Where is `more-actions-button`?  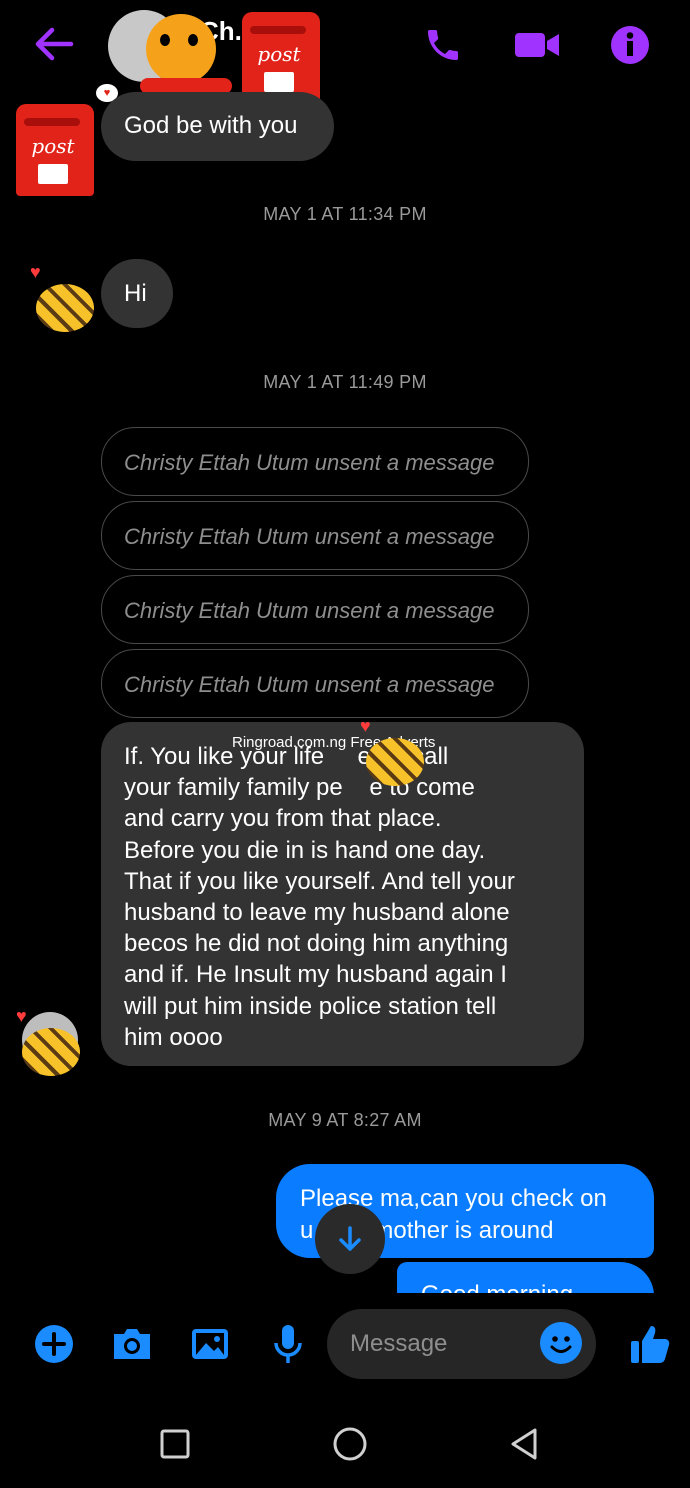 more-actions-button is located at coordinates (54, 1344).